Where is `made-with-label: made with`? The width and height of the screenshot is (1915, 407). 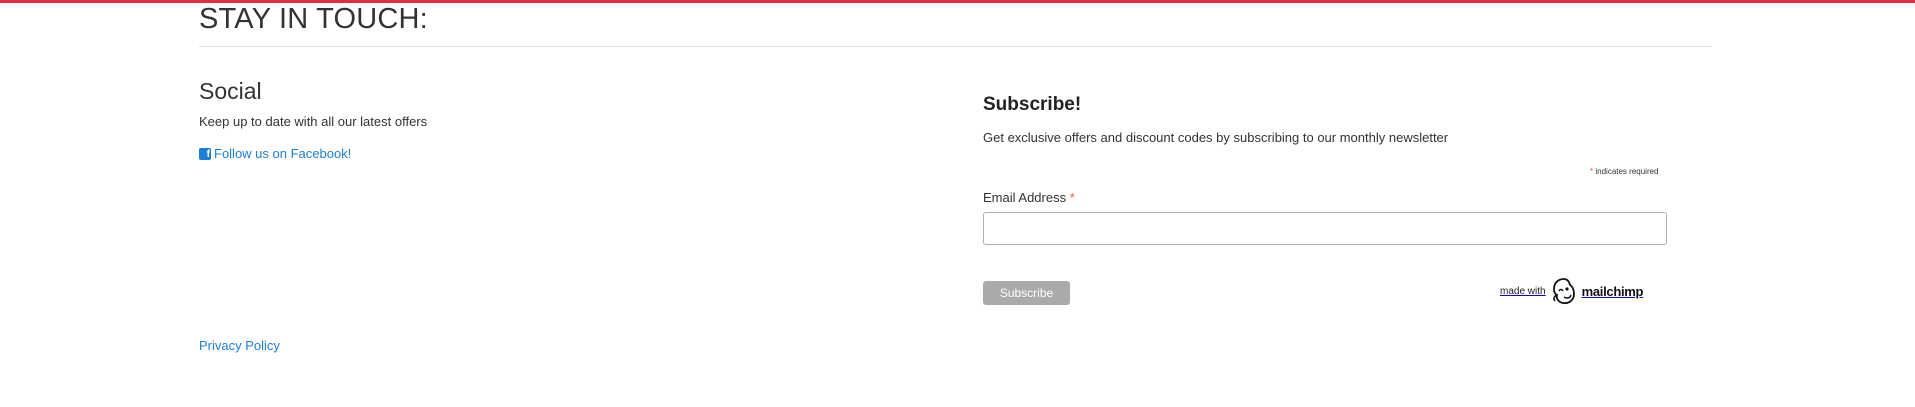 made-with-label: made with is located at coordinates (1523, 291).